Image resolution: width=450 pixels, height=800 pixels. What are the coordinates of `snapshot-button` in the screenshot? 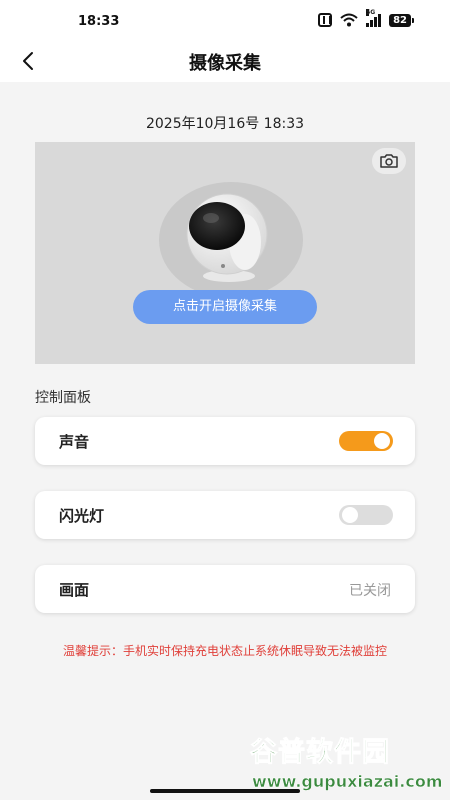 It's located at (389, 161).